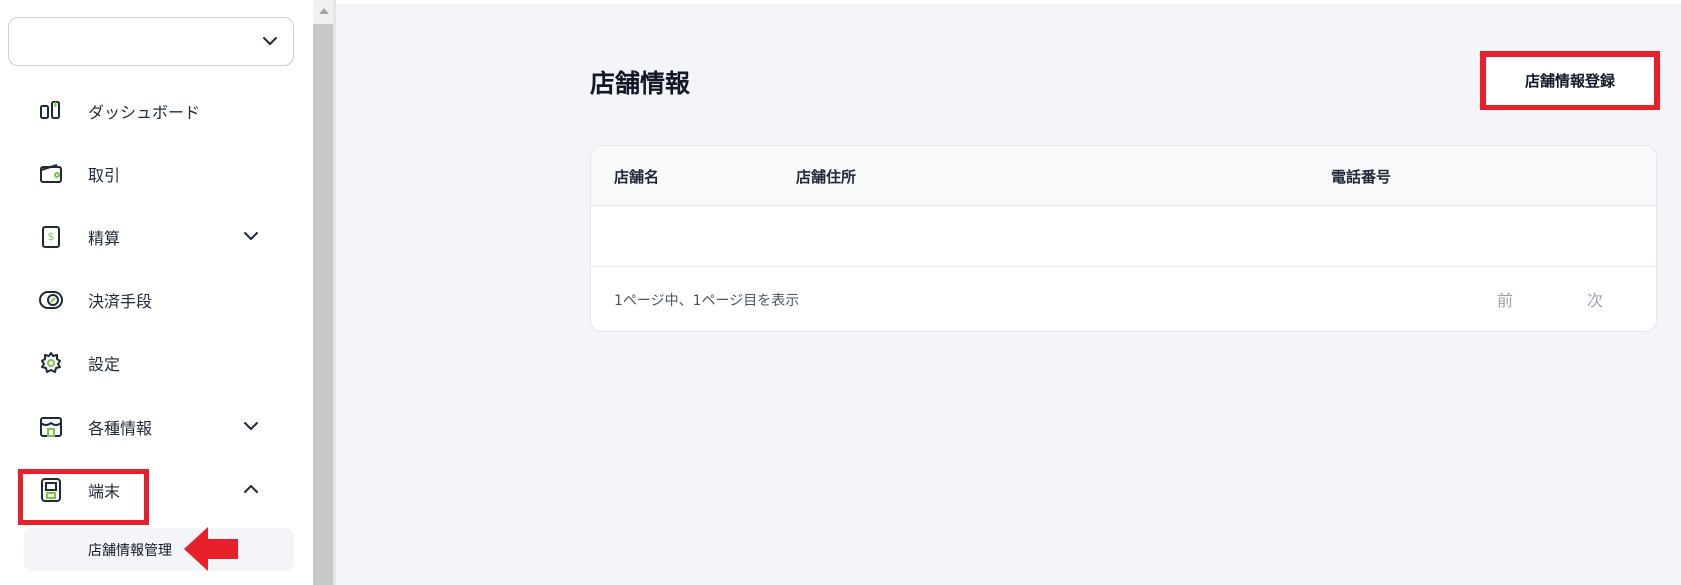  What do you see at coordinates (324, 11) in the screenshot?
I see `scroll-up-arrow-icon` at bounding box center [324, 11].